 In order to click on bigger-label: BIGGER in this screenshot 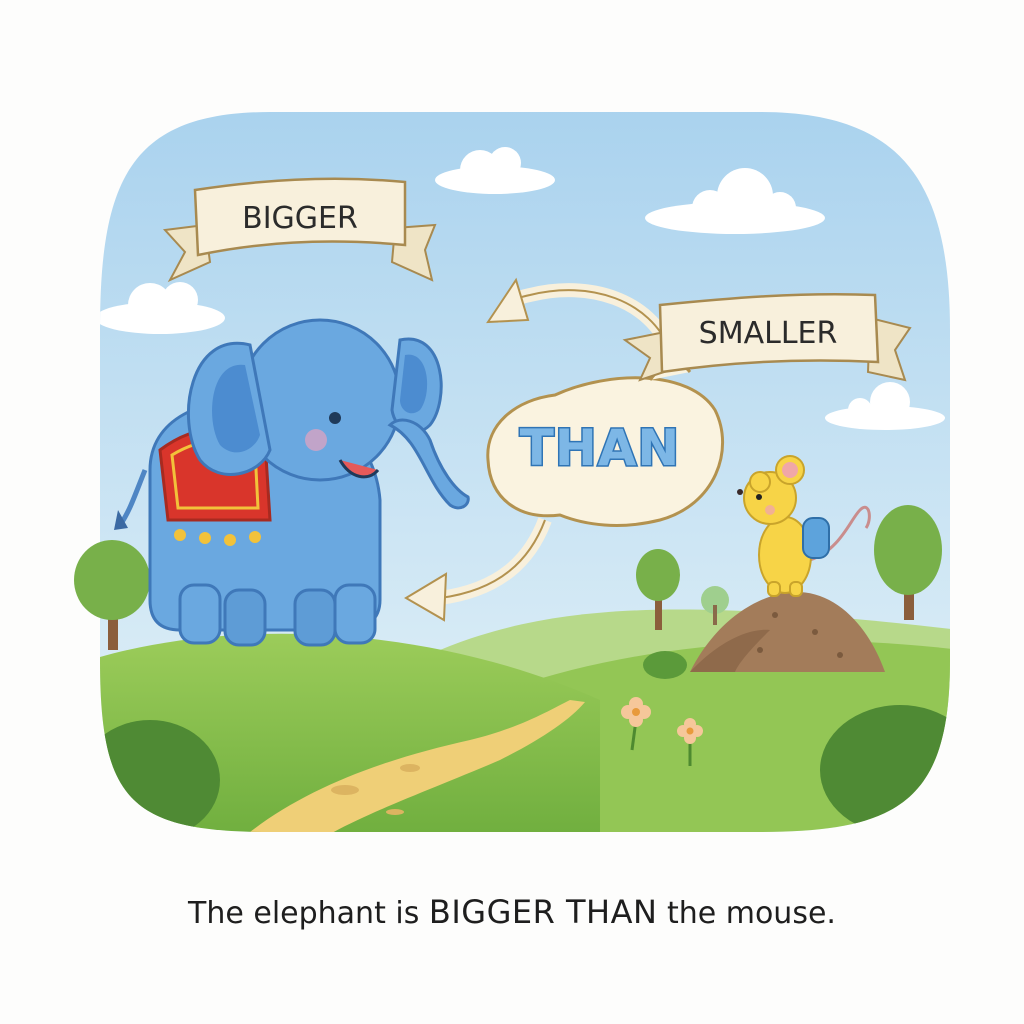, I will do `click(300, 218)`.